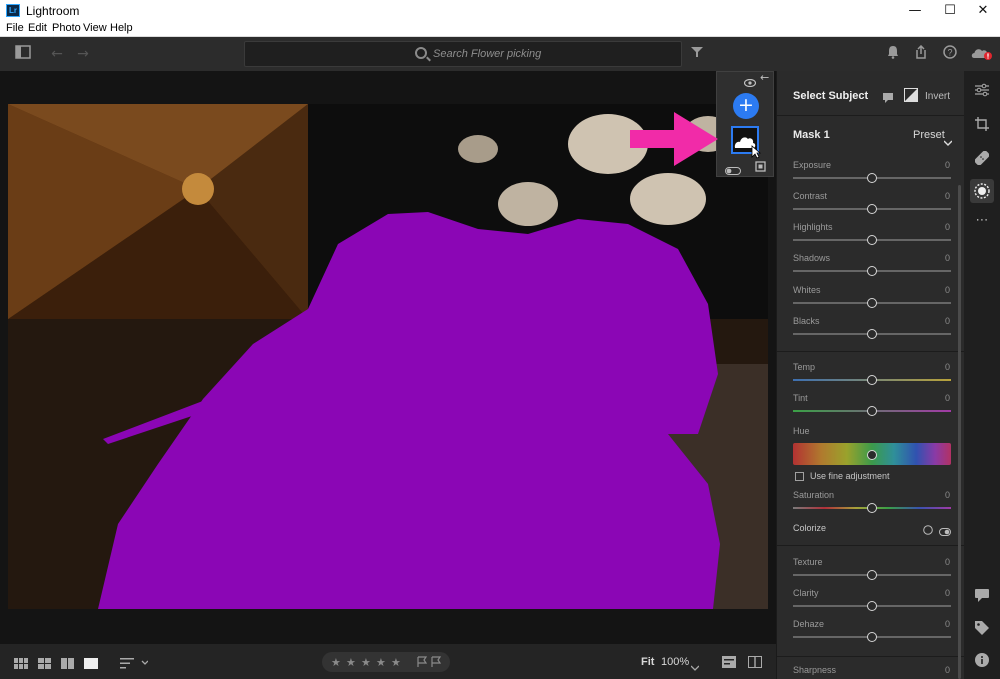  What do you see at coordinates (21, 665) in the screenshot?
I see `grid-view-icon` at bounding box center [21, 665].